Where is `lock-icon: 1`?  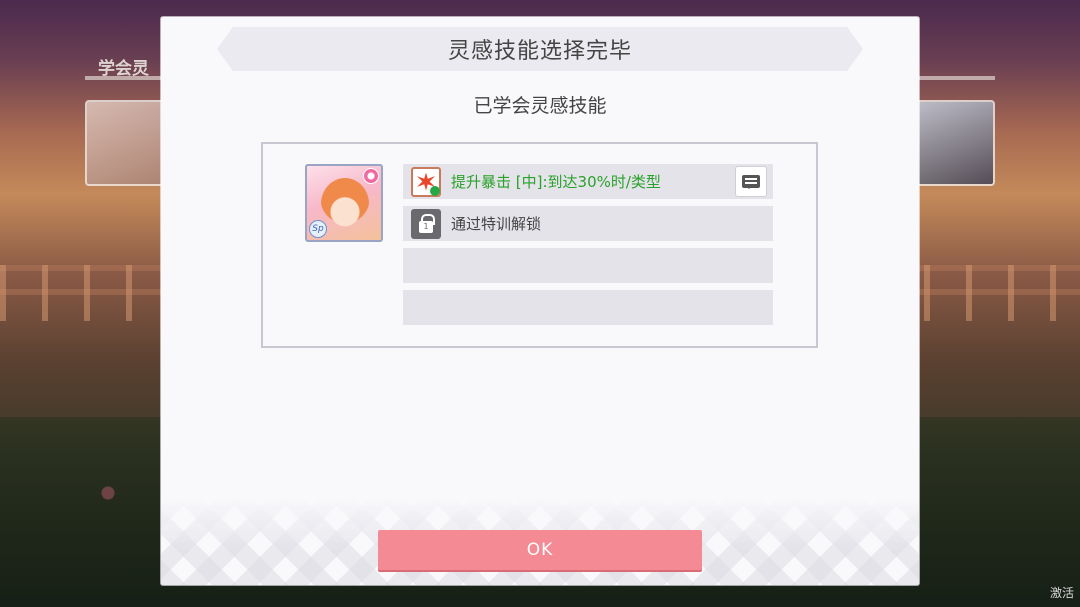 lock-icon: 1 is located at coordinates (426, 223).